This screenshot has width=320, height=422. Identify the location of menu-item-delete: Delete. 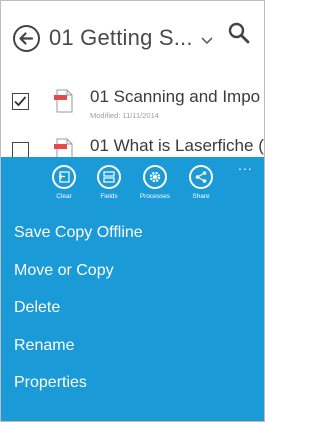
(78, 317).